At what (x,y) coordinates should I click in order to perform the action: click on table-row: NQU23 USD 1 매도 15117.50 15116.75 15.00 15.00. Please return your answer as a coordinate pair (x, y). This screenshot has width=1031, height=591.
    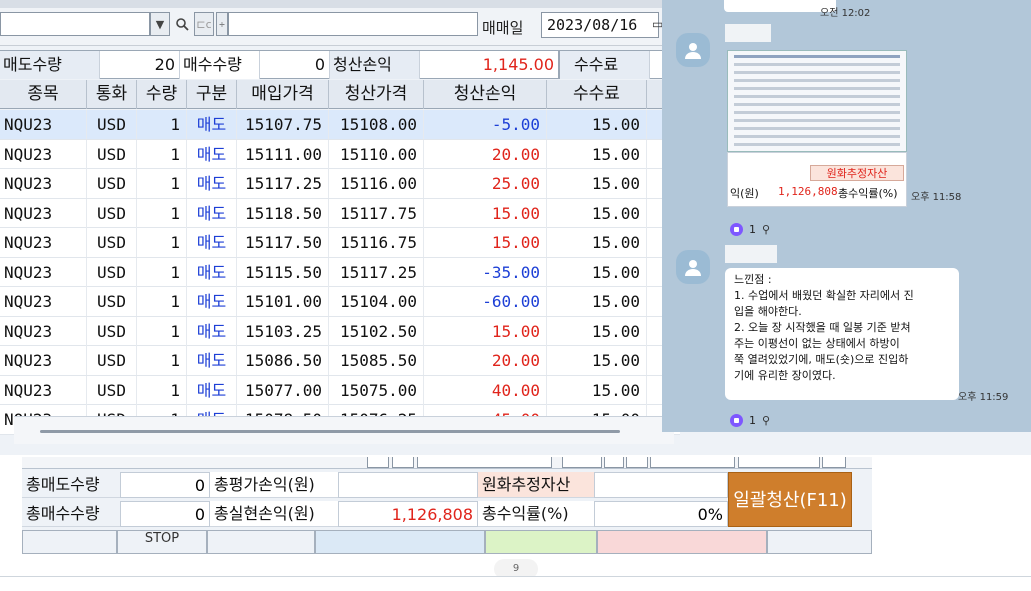
    Looking at the image, I should click on (340, 243).